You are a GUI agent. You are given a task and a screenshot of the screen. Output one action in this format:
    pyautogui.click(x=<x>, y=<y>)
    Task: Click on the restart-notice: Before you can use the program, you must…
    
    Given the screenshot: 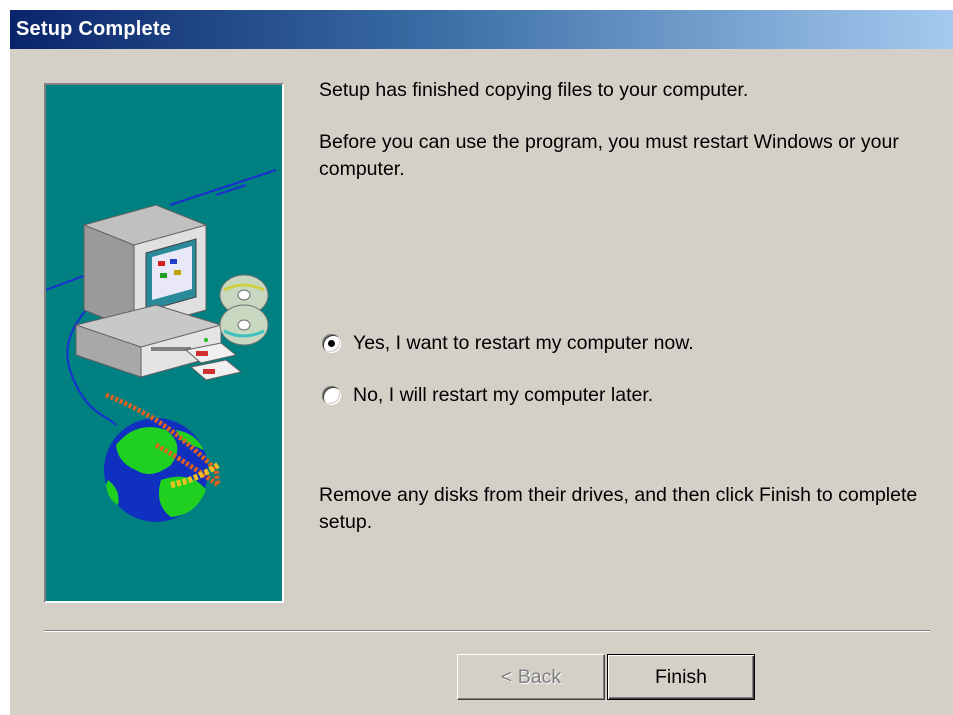 What is the action you would take?
    pyautogui.click(x=609, y=155)
    